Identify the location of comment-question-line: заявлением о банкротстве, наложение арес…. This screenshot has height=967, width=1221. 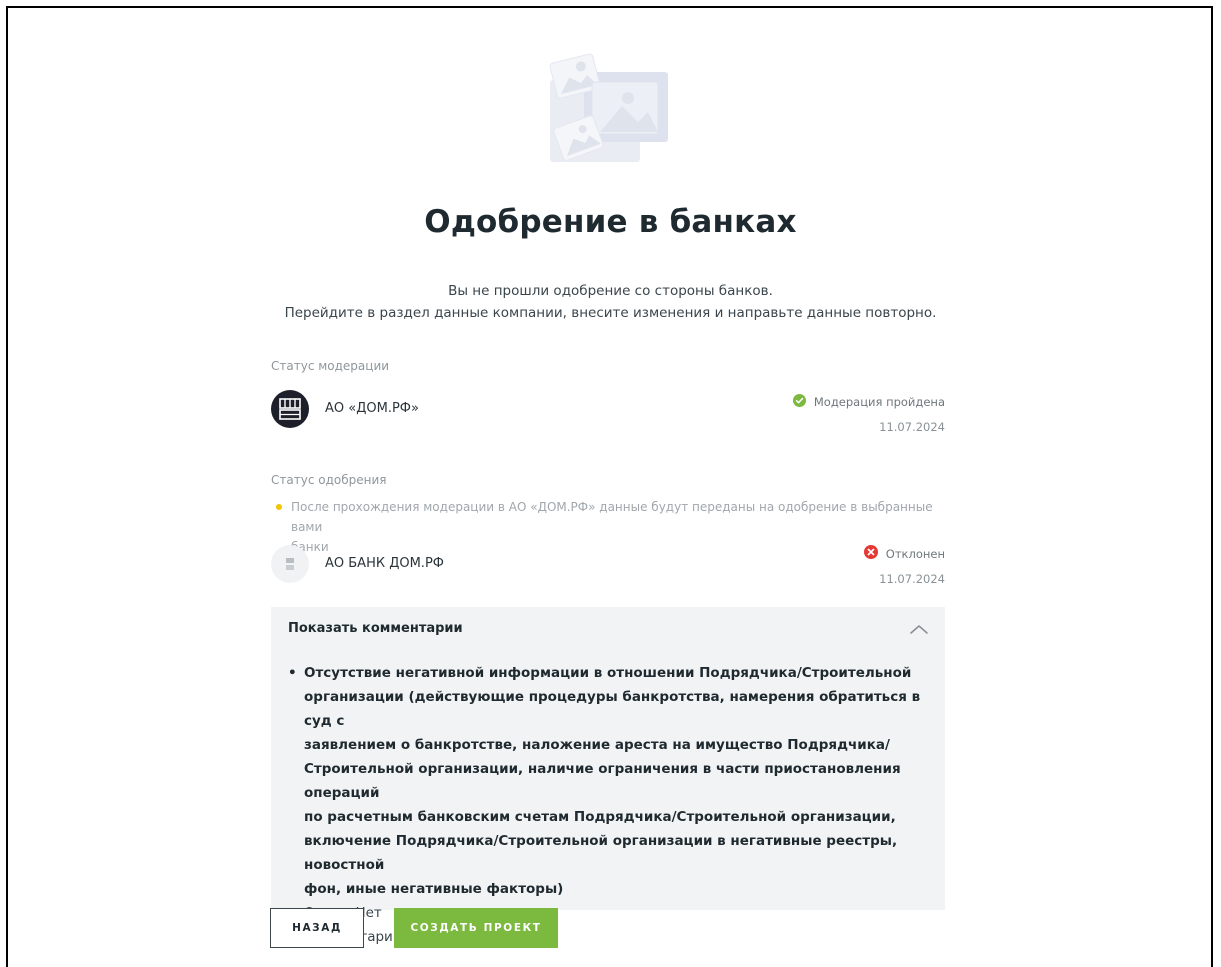
(597, 745).